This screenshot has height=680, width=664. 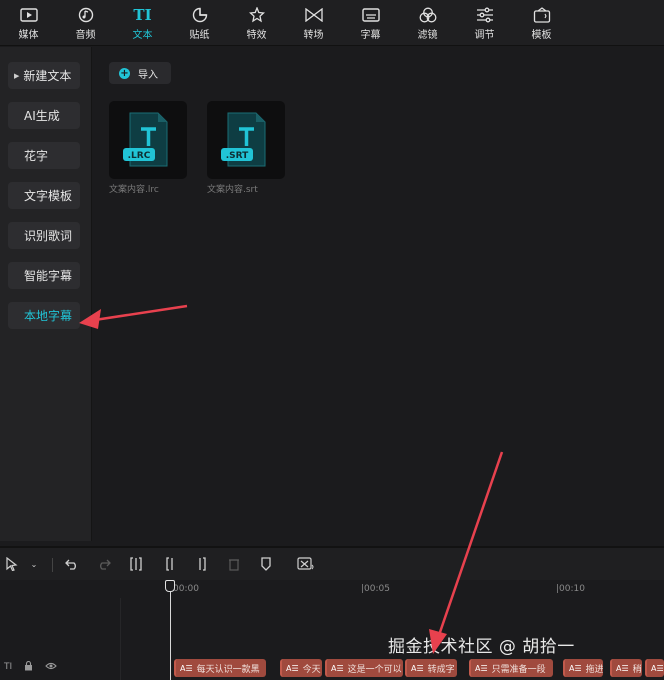 What do you see at coordinates (266, 564) in the screenshot?
I see `marker-icon` at bounding box center [266, 564].